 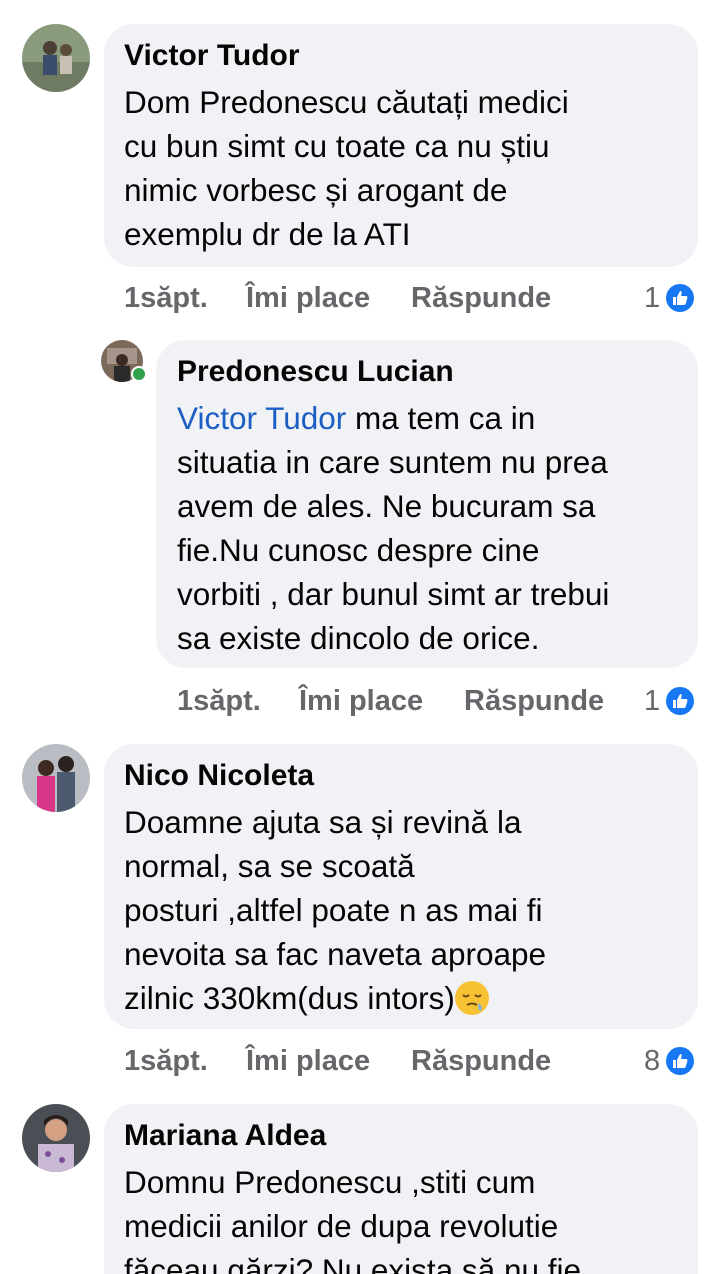 I want to click on avatar-photo-icon, so click(x=56, y=1138).